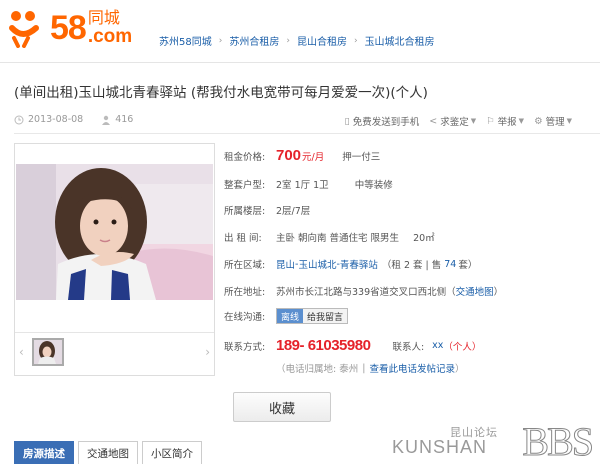 The image size is (600, 464). I want to click on tab-bar: 房源描述 交通地图 小区简介, so click(110, 452).